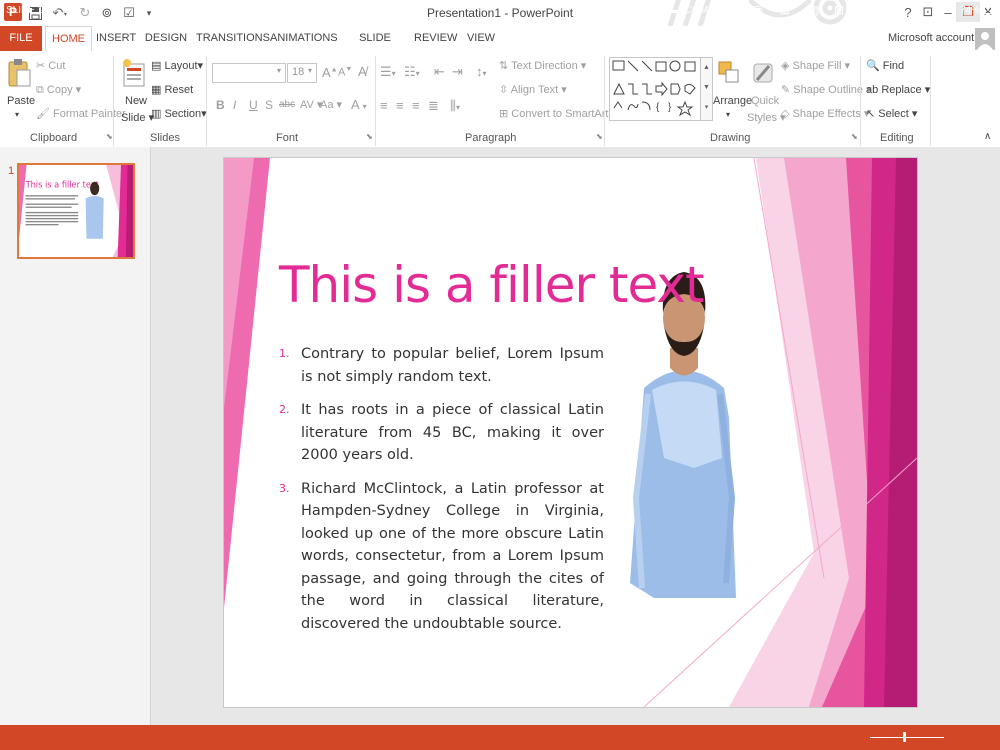 The image size is (1000, 750). What do you see at coordinates (68, 39) in the screenshot?
I see `tab-home: HOME` at bounding box center [68, 39].